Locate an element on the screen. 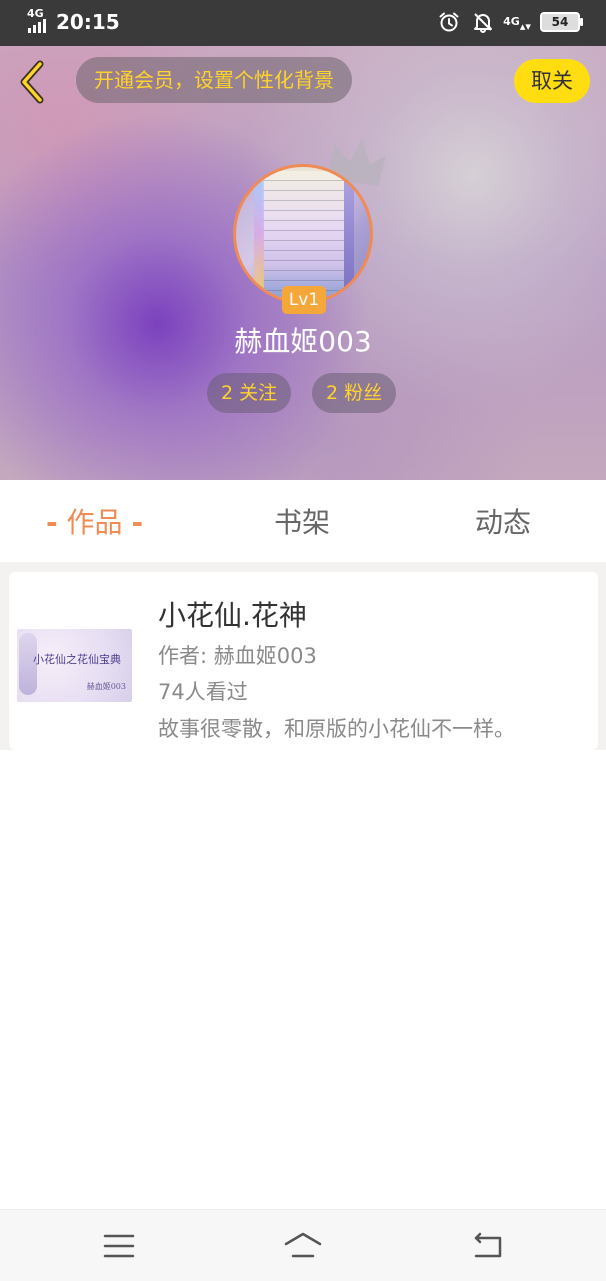 This screenshot has height=1281, width=606. back-icon is located at coordinates (488, 1245).